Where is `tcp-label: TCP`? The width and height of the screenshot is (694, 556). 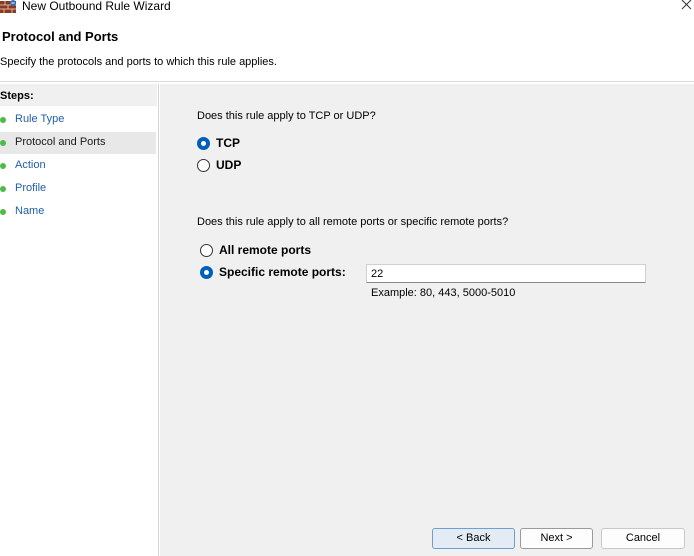 tcp-label: TCP is located at coordinates (228, 143).